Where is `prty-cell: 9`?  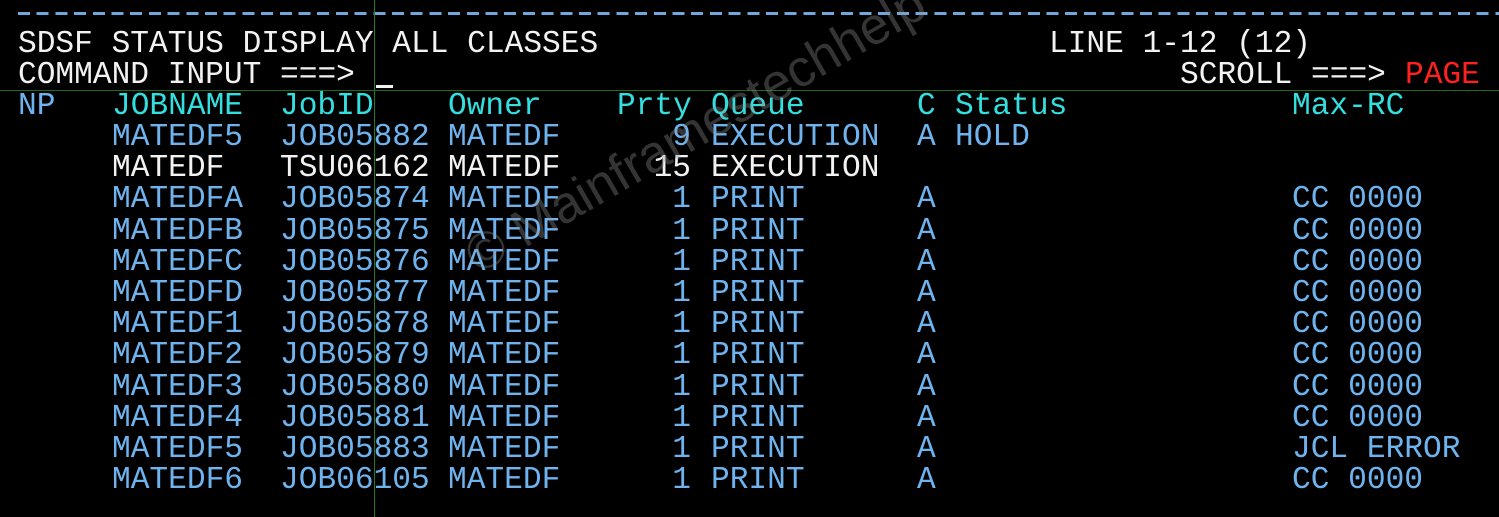
prty-cell: 9 is located at coordinates (681, 137).